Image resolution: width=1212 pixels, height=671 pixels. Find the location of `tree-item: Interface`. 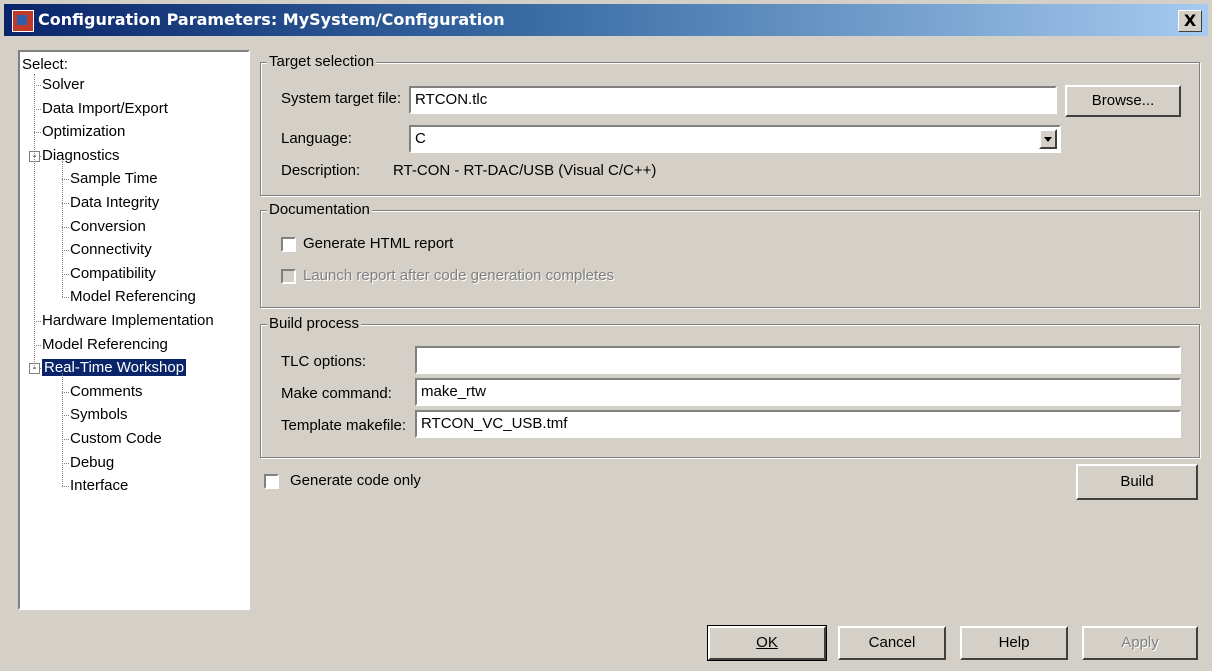

tree-item: Interface is located at coordinates (99, 486).